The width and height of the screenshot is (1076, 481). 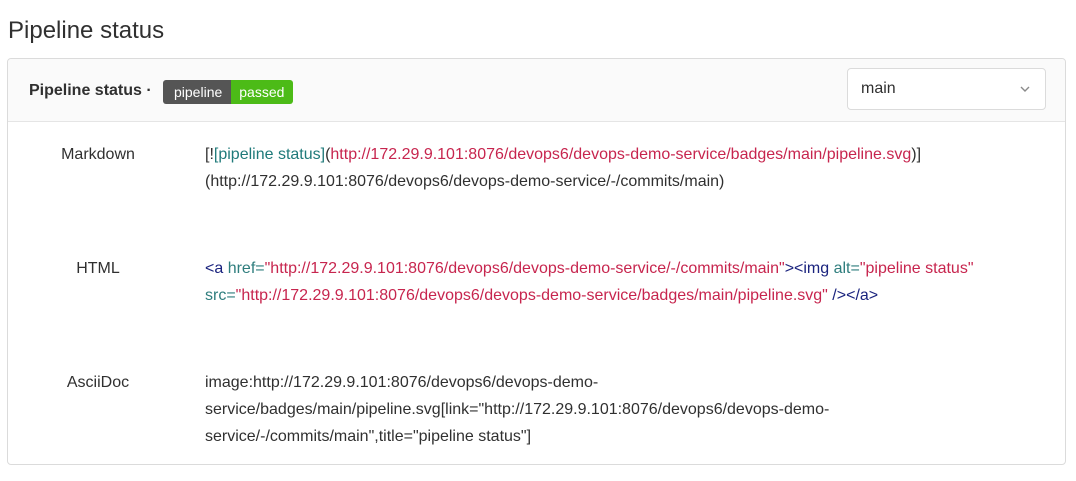 What do you see at coordinates (262, 92) in the screenshot?
I see `badge-status: passed` at bounding box center [262, 92].